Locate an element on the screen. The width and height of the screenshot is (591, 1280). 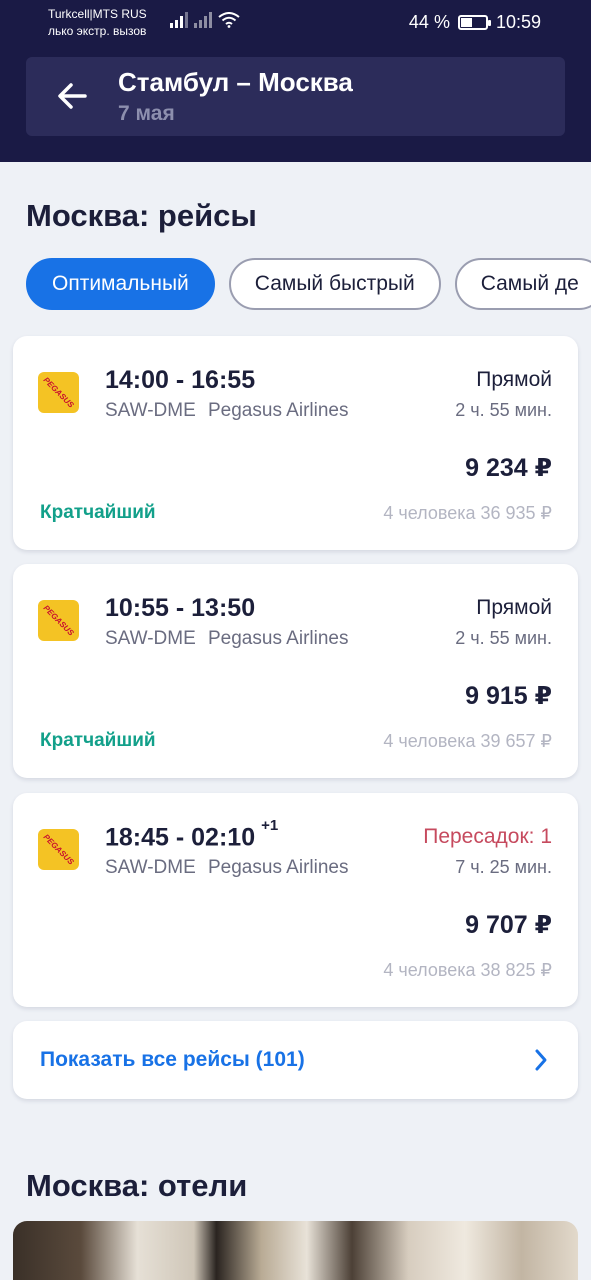
flight-times: 18:45 - 02:10 +1 is located at coordinates (192, 834).